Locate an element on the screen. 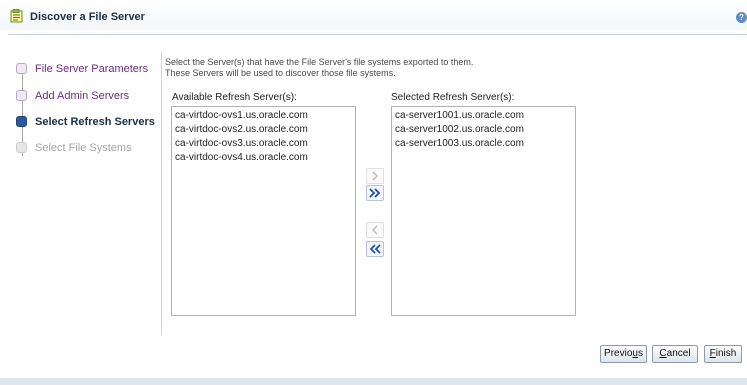 The image size is (747, 385). step-label: File Server Parameters is located at coordinates (91, 69).